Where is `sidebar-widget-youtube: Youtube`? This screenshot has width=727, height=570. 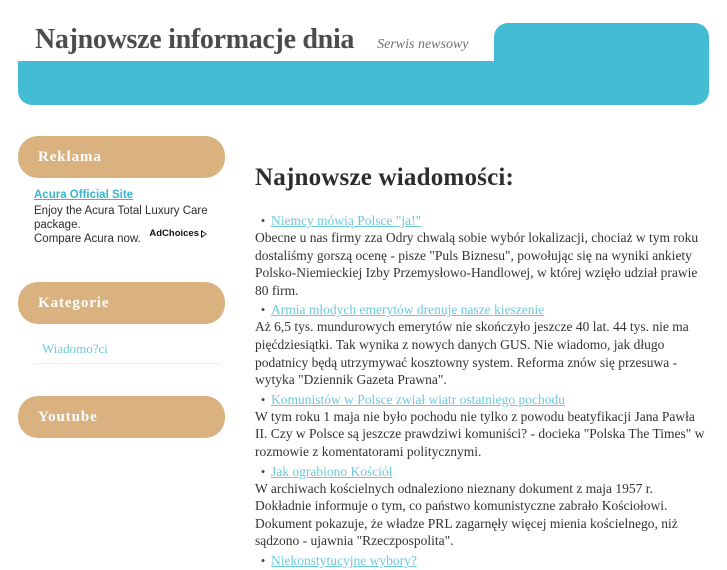
sidebar-widget-youtube: Youtube is located at coordinates (121, 417).